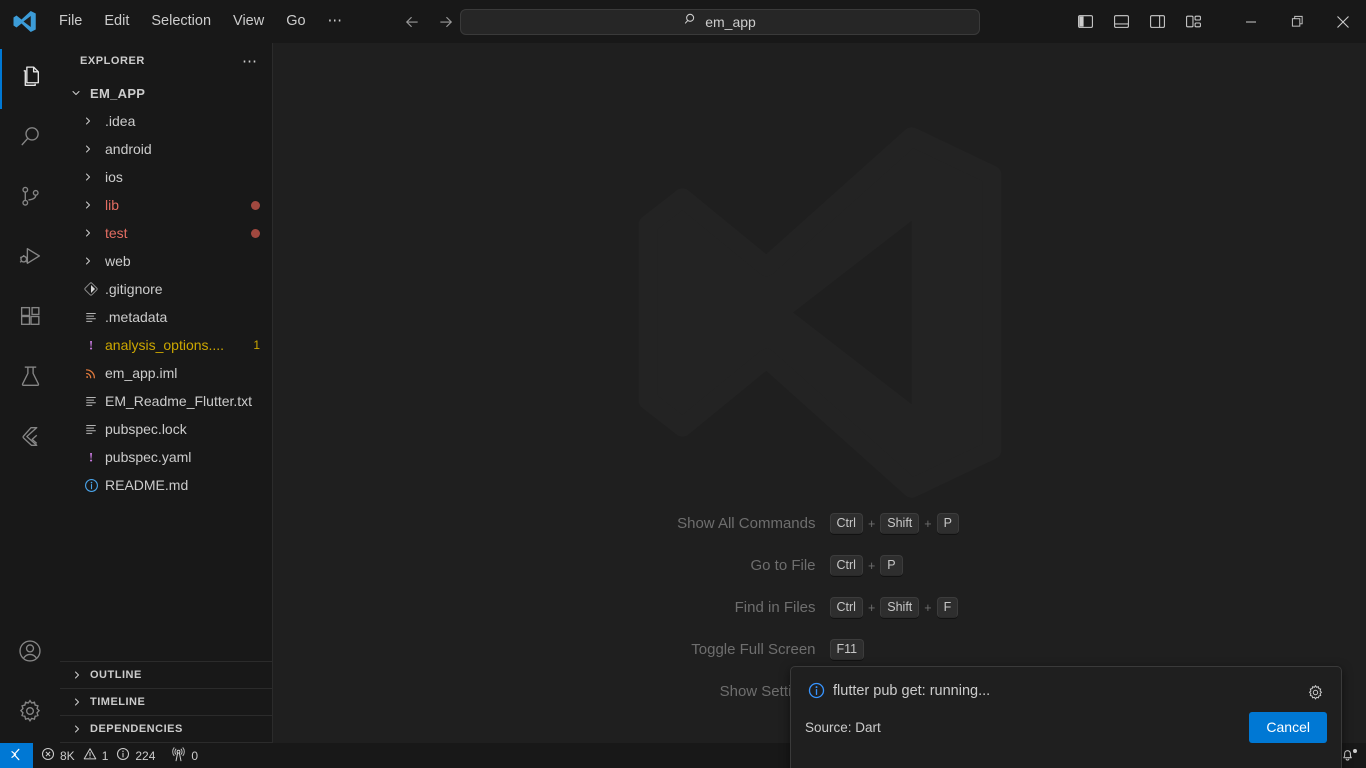 The image size is (1366, 768). Describe the element at coordinates (166, 149) in the screenshot. I see `tree-item-folder: android` at that location.